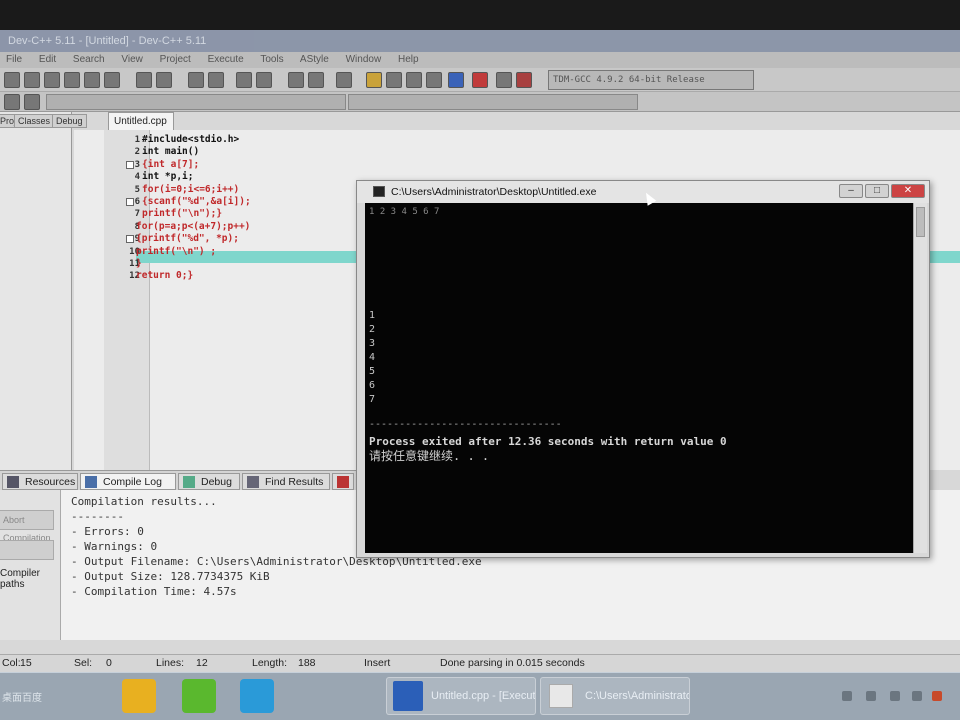 The height and width of the screenshot is (720, 960). I want to click on tab-debug: Debug, so click(209, 481).